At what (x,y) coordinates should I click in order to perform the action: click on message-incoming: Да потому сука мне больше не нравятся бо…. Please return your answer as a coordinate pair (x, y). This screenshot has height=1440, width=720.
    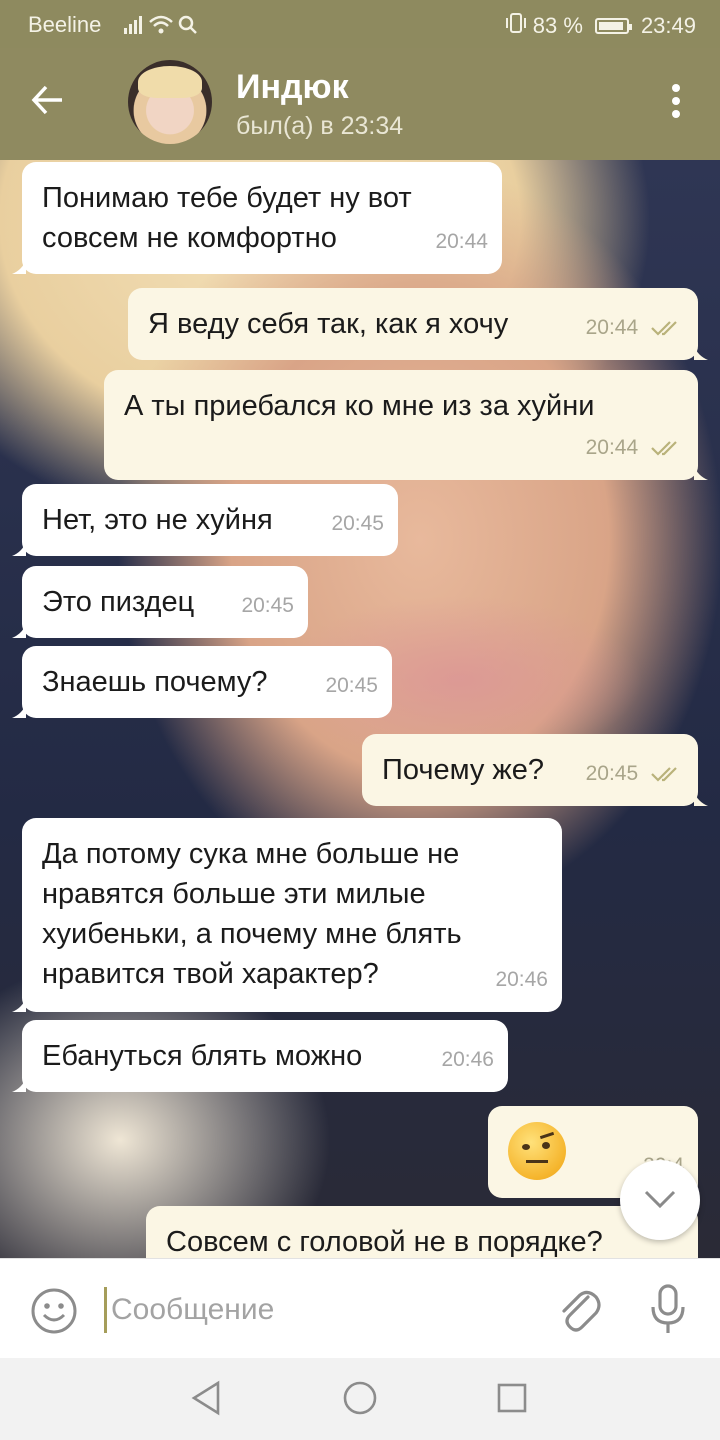
    Looking at the image, I should click on (287, 915).